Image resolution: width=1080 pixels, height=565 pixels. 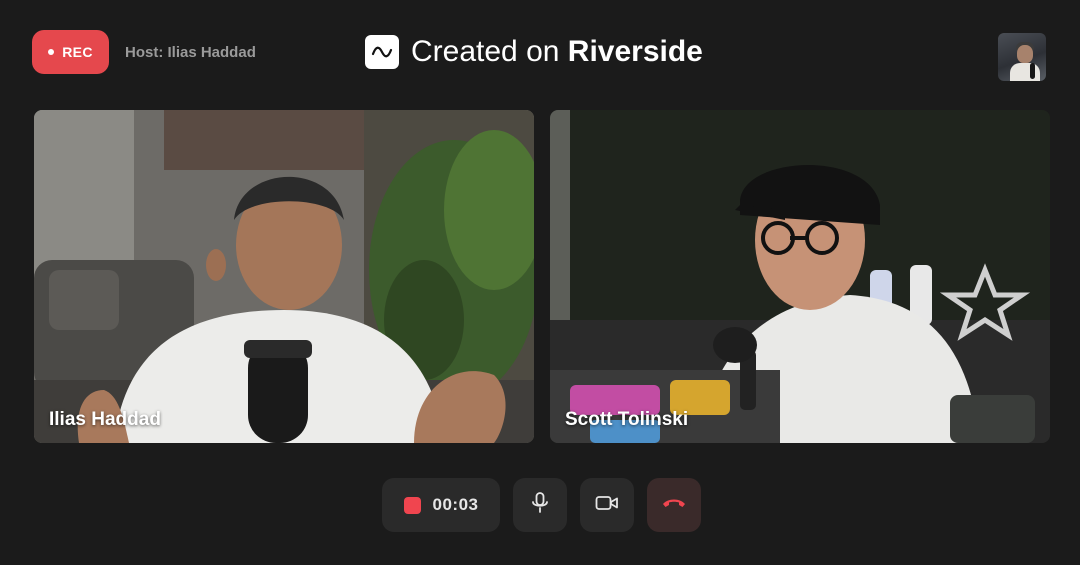 I want to click on rec-badge: REC, so click(x=70, y=52).